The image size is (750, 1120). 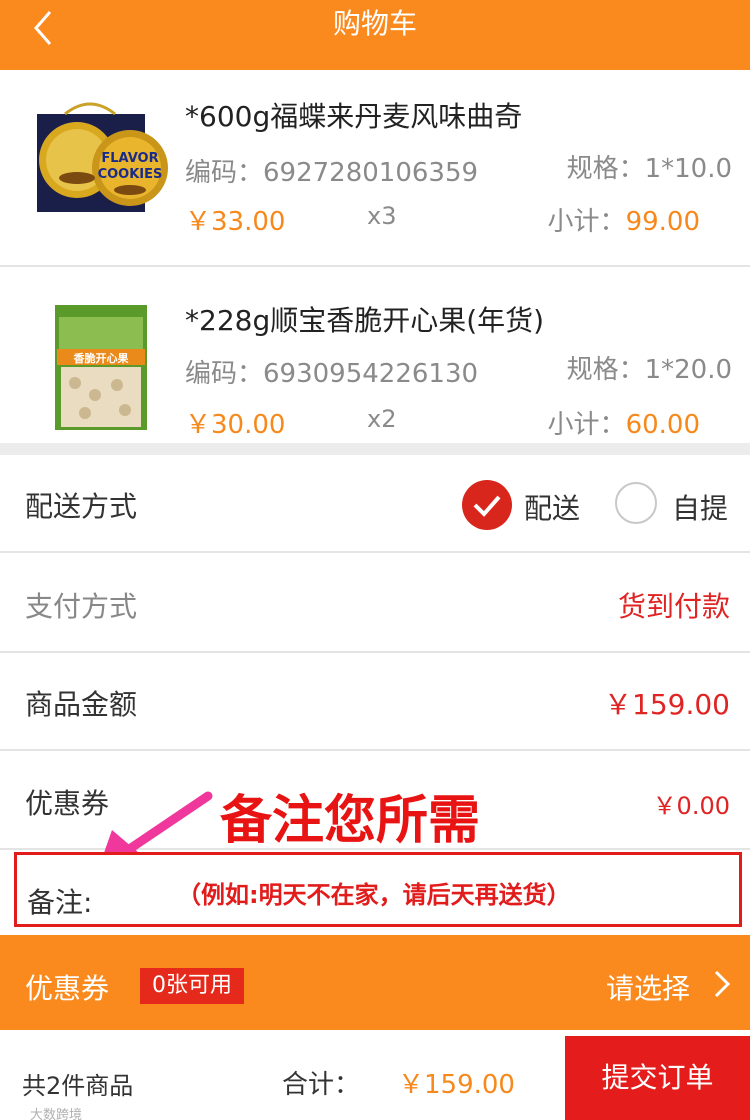 I want to click on goods-amount-value: ￥159.00, so click(x=667, y=704).